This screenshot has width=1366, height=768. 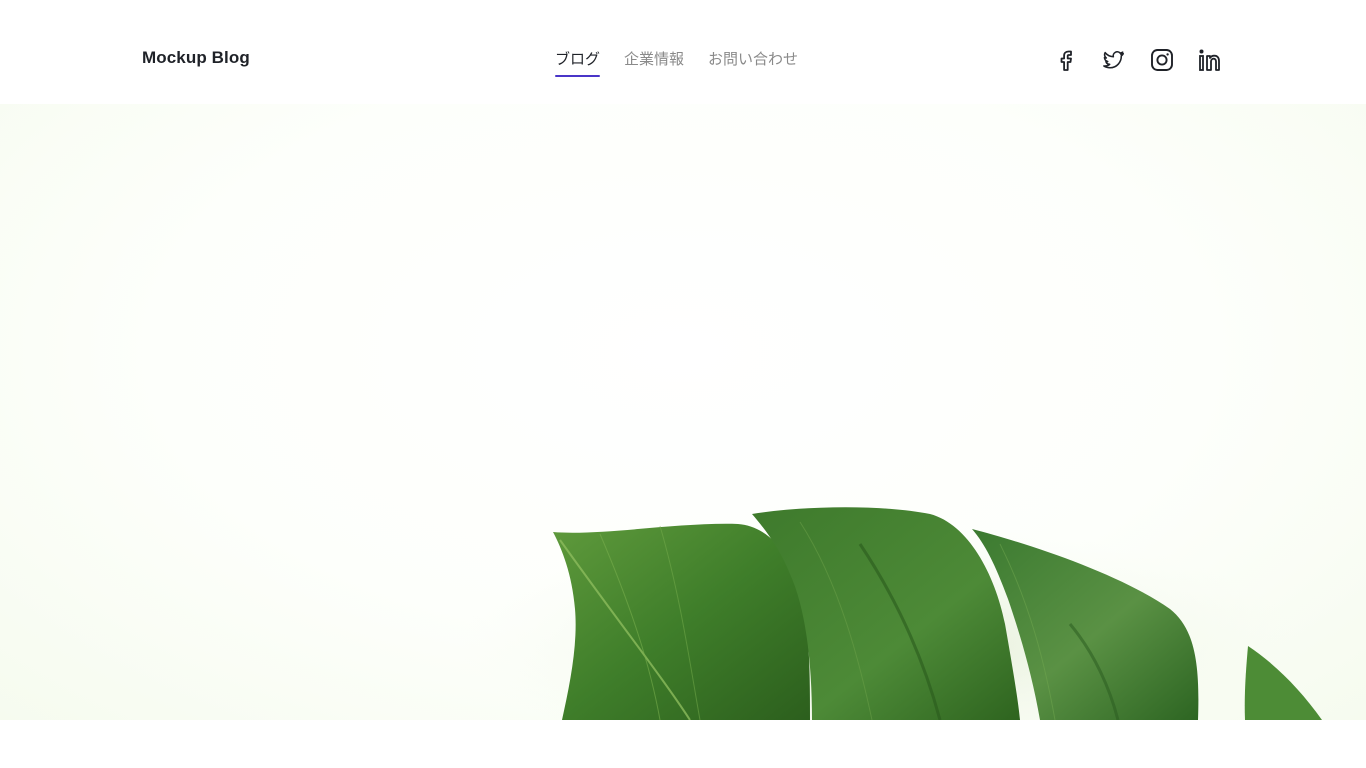 I want to click on twitter-icon, so click(x=1114, y=60).